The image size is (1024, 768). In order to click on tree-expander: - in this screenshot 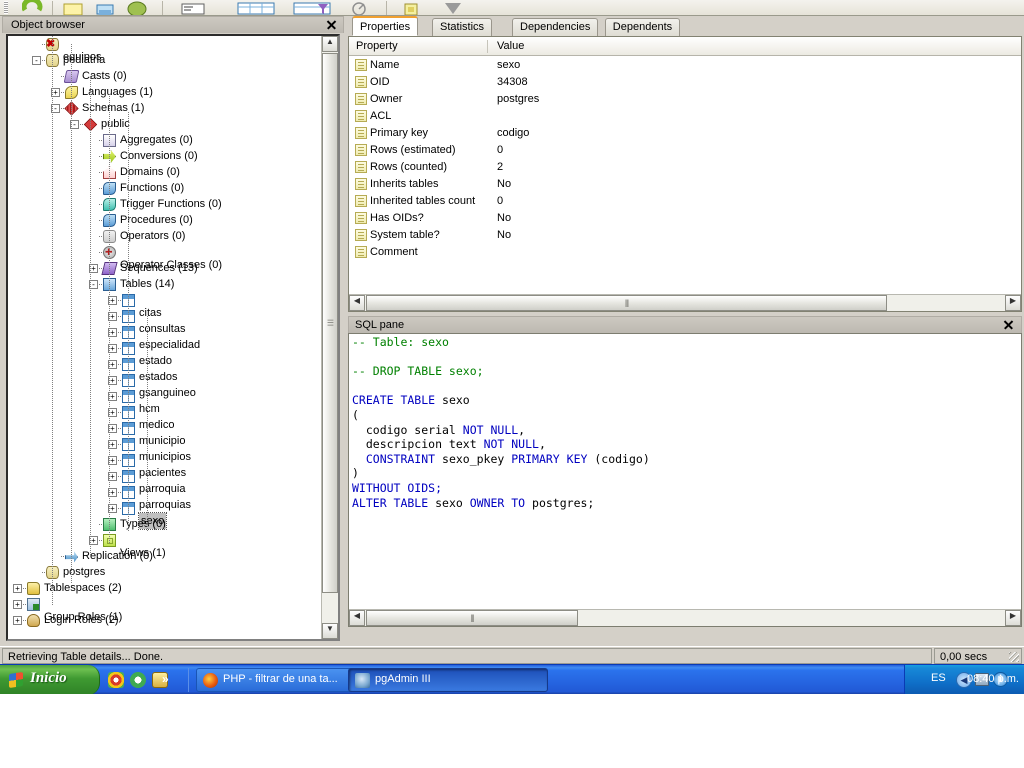, I will do `click(36, 60)`.